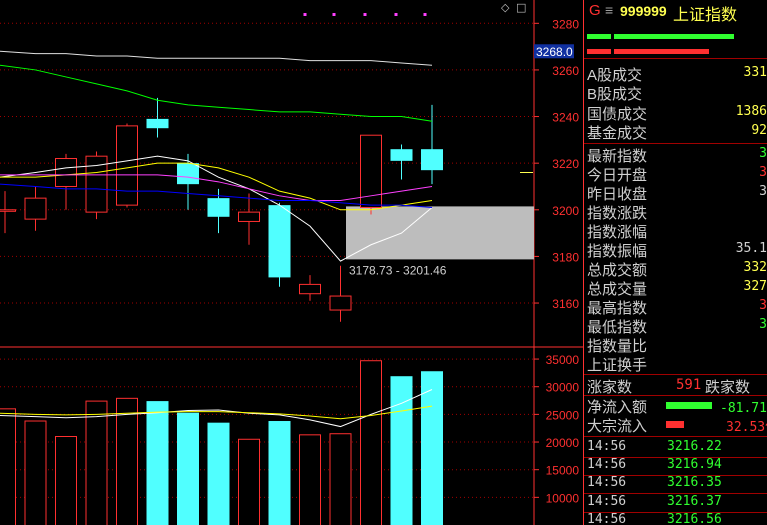  I want to click on flow-label: 净流入额, so click(617, 407).